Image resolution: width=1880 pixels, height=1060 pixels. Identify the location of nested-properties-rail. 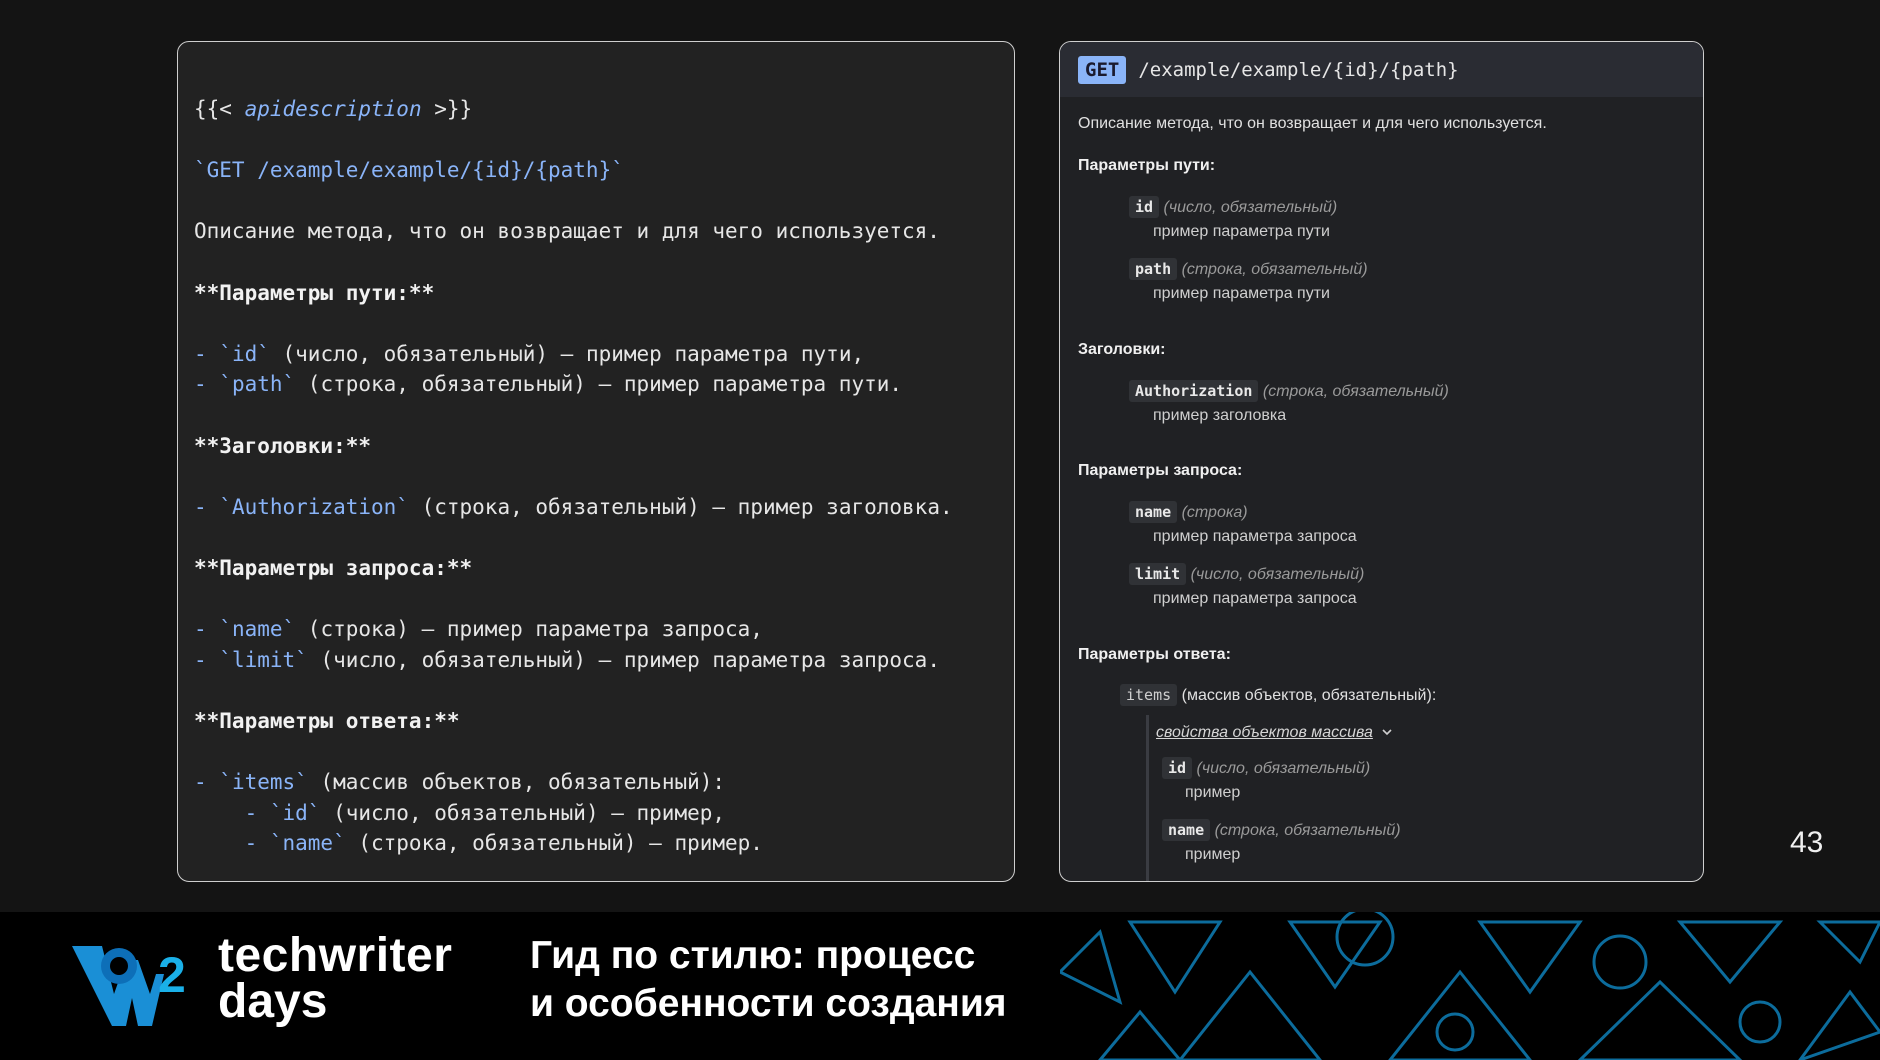
(1147, 798).